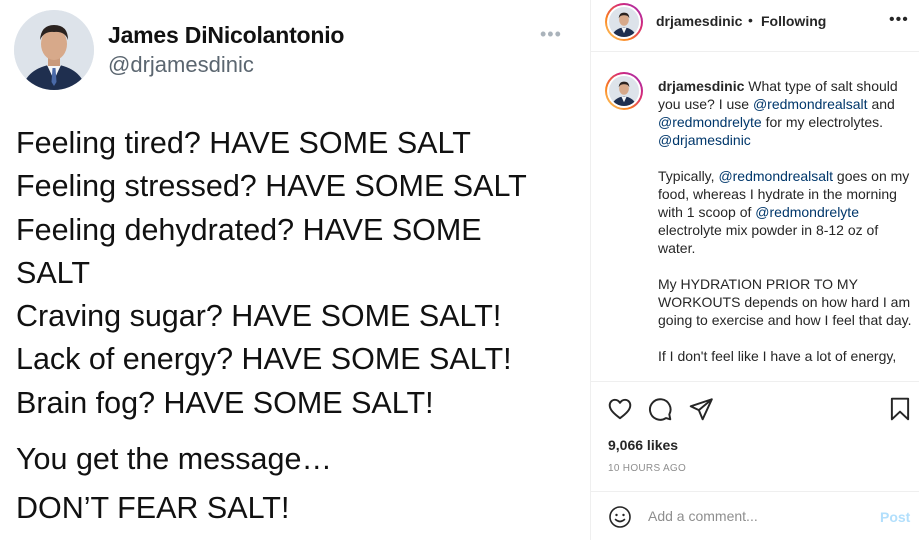  I want to click on tweet-line: Brain fog? HAVE SOME SALT!, so click(225, 402).